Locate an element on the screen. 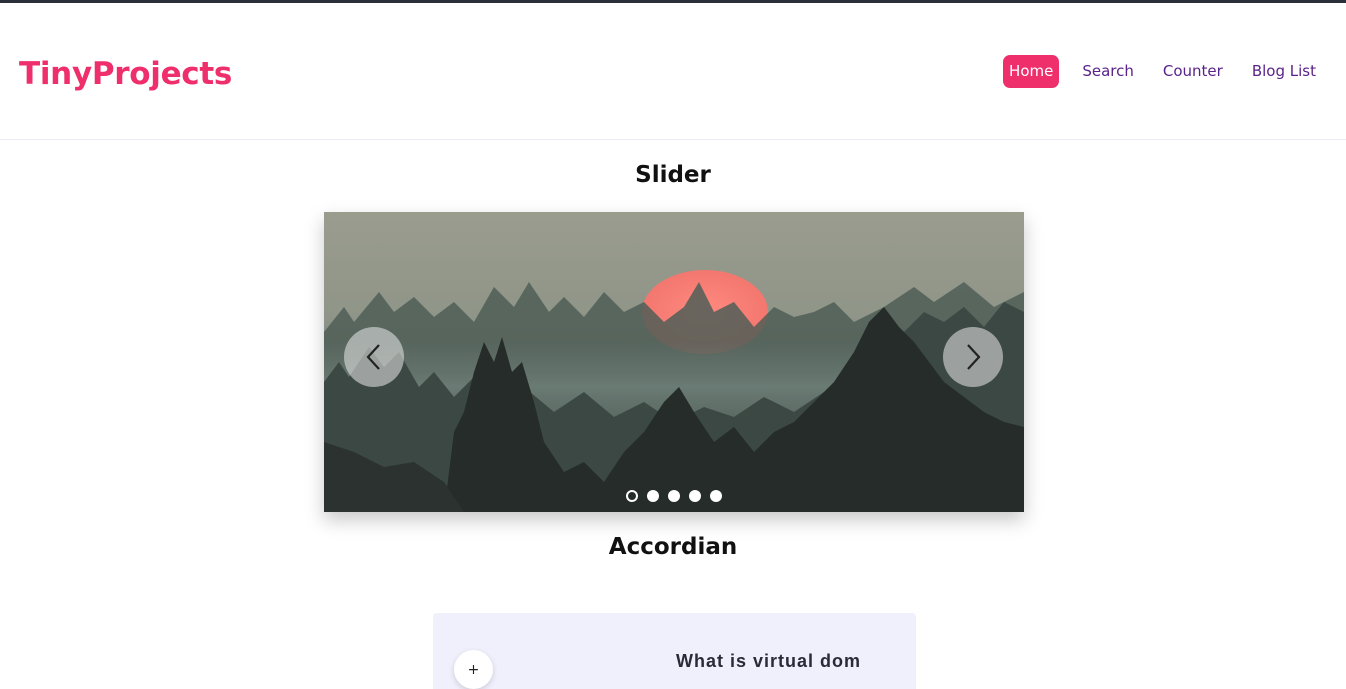  slider-dots is located at coordinates (674, 496).